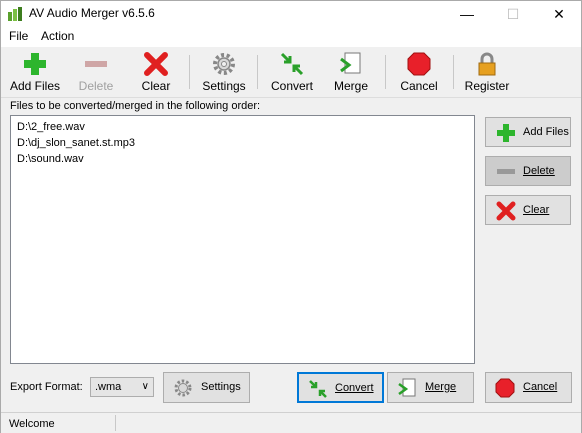  What do you see at coordinates (51, 127) in the screenshot?
I see `list-item: D:\2_free.wav` at bounding box center [51, 127].